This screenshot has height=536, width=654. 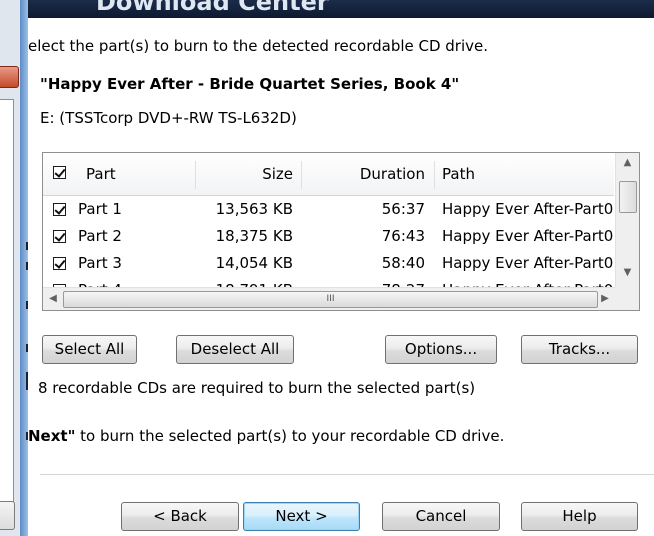 What do you see at coordinates (53, 299) in the screenshot?
I see `scroll-left-icon: ◀` at bounding box center [53, 299].